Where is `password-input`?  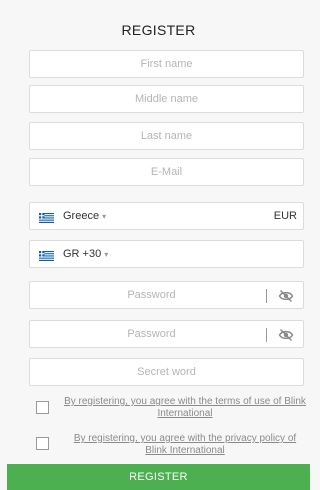
password-input is located at coordinates (166, 295).